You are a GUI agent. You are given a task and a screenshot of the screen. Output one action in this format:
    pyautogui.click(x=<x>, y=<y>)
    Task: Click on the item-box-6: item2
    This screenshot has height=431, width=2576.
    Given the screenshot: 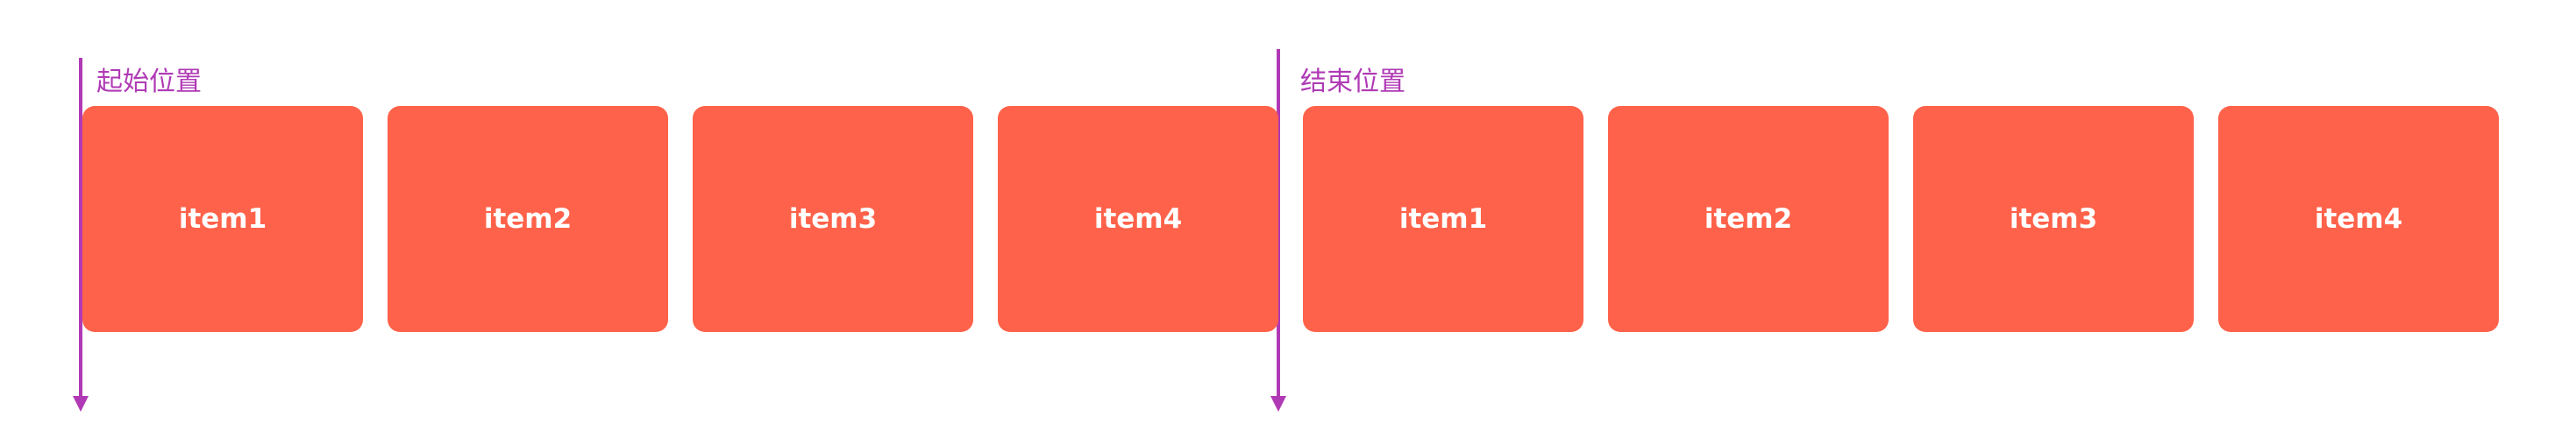 What is the action you would take?
    pyautogui.click(x=1748, y=219)
    